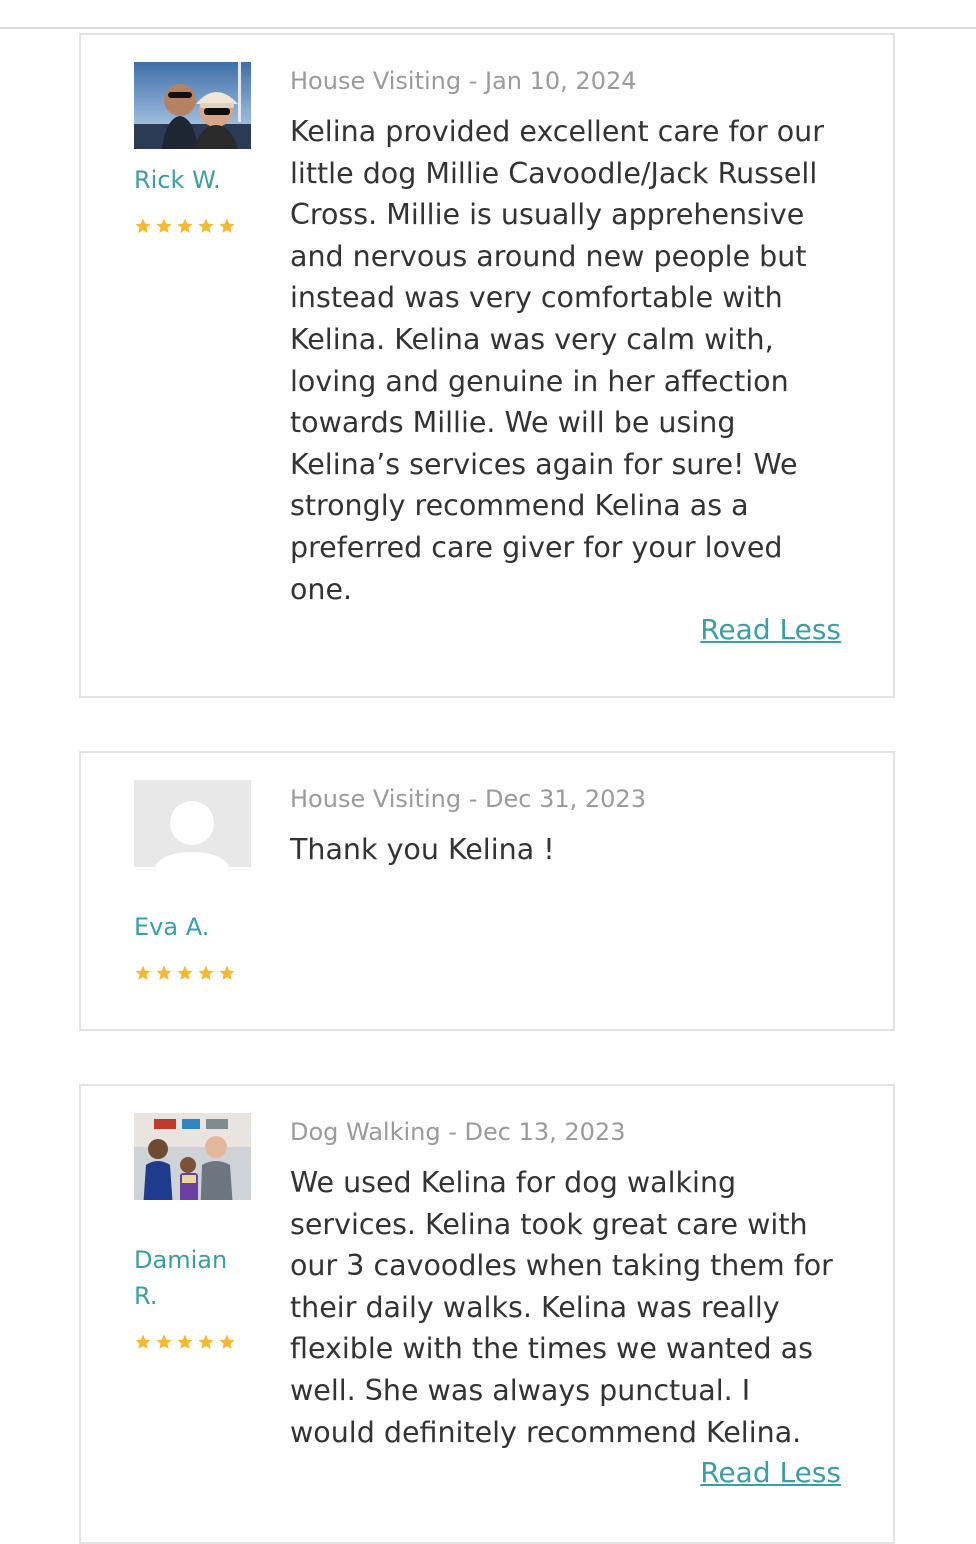  What do you see at coordinates (463, 81) in the screenshot?
I see `review-meta: House Visiting - Jan 10, 2024` at bounding box center [463, 81].